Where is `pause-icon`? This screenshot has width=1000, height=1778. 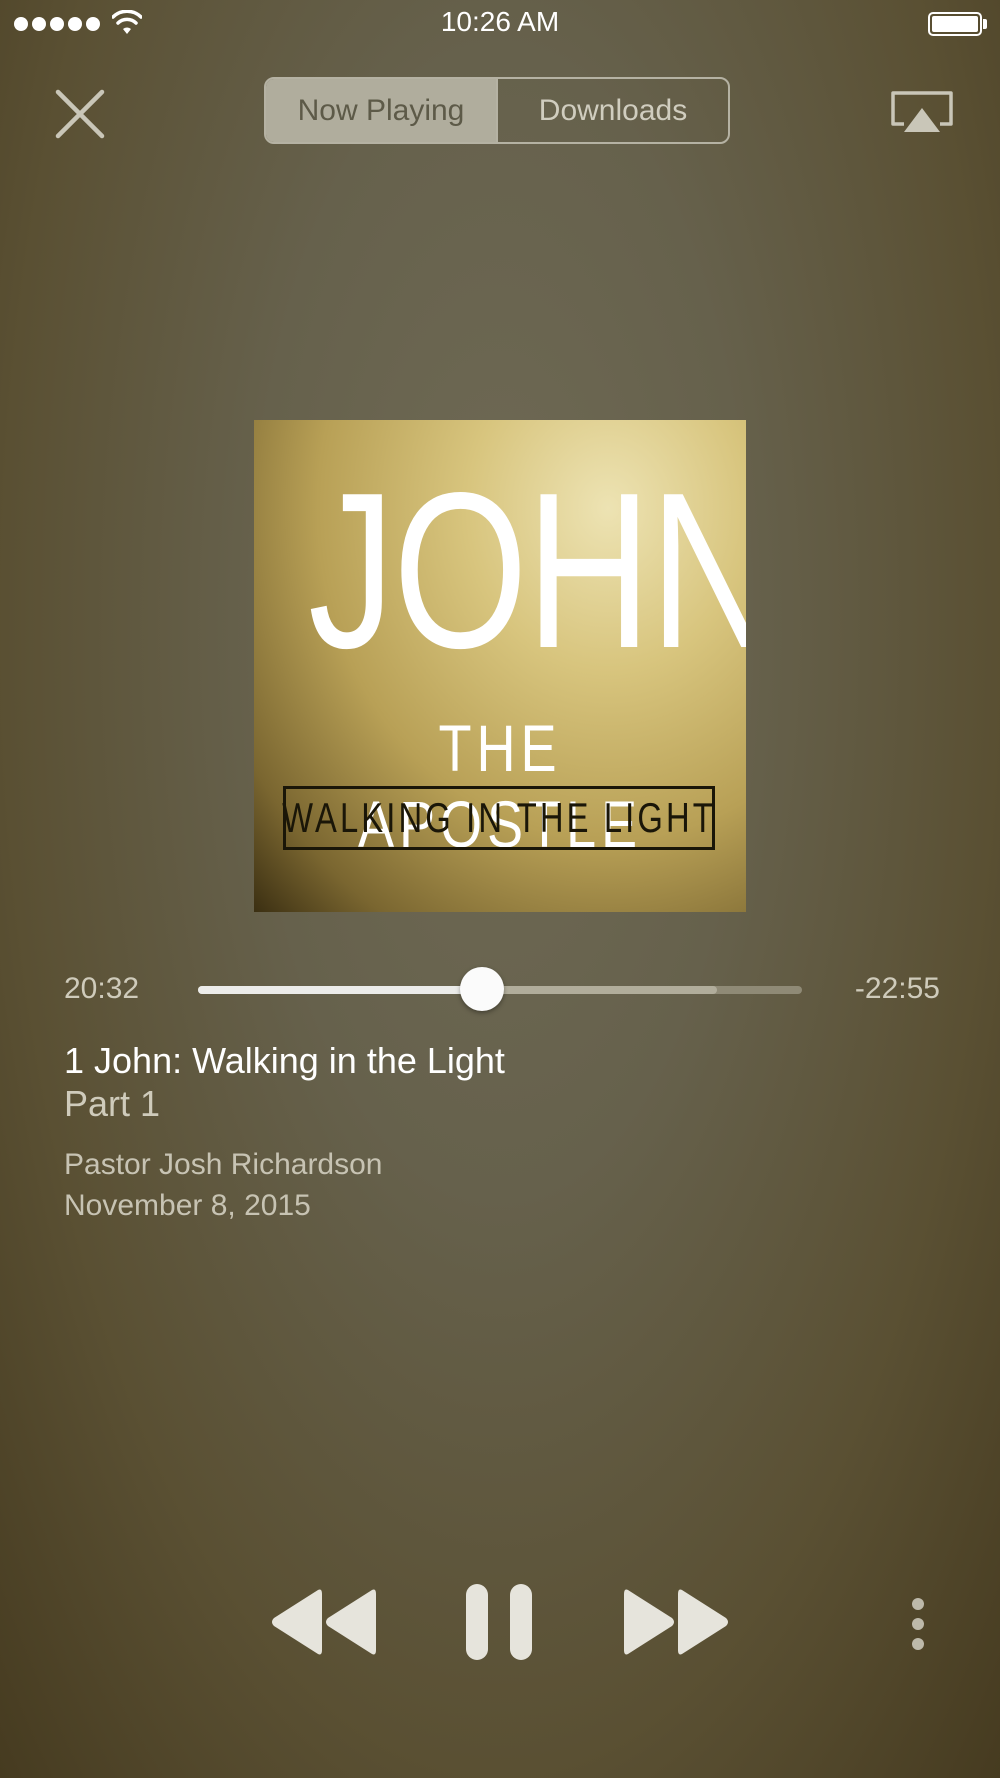
pause-icon is located at coordinates (499, 1622).